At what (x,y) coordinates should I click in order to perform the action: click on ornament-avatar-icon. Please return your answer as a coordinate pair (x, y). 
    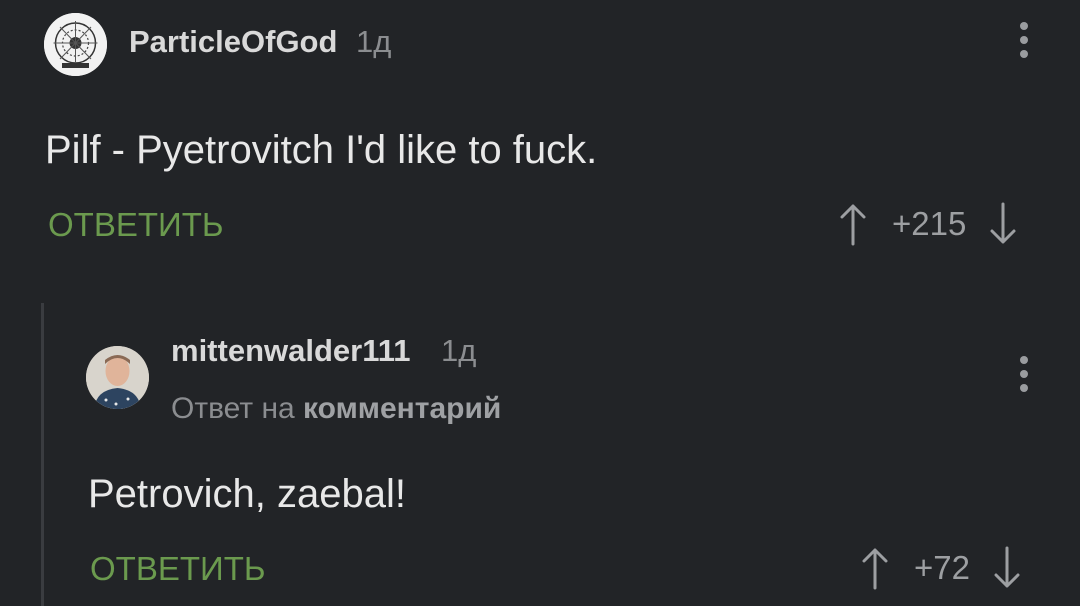
    Looking at the image, I should click on (75, 44).